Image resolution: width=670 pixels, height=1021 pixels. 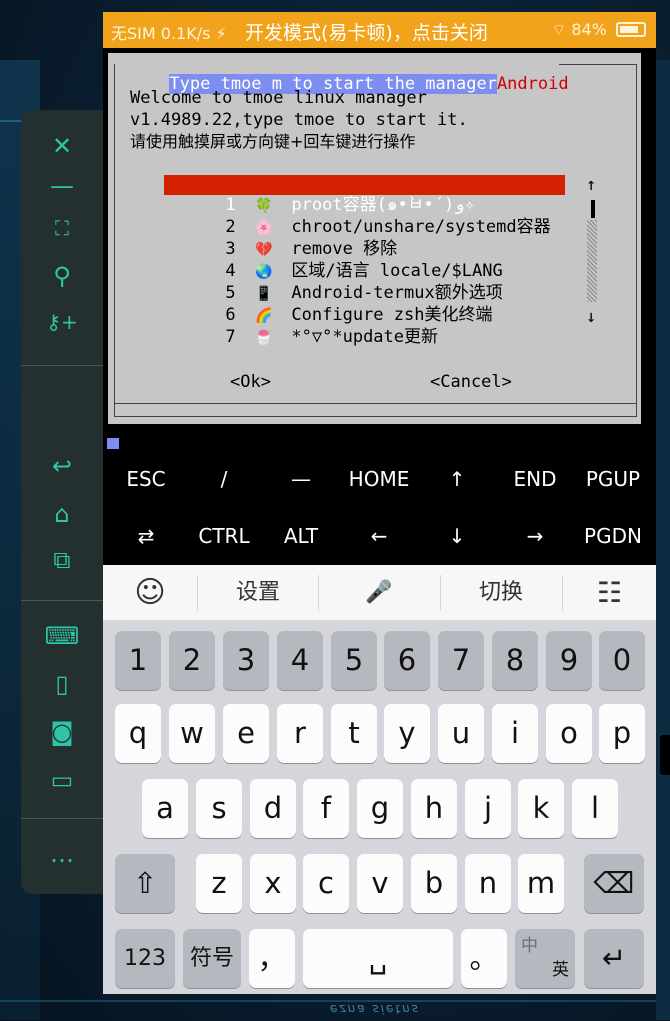 I want to click on key-r: r, so click(x=300, y=733).